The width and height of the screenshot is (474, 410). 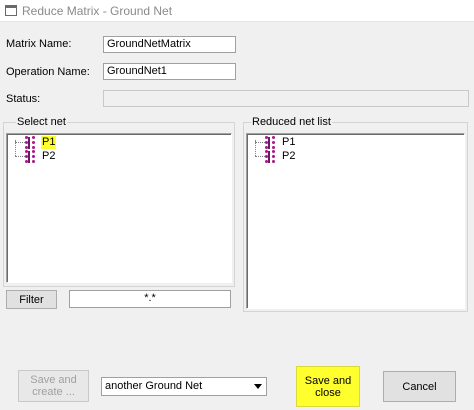 What do you see at coordinates (154, 386) in the screenshot?
I see `net-type-value: another Ground Net` at bounding box center [154, 386].